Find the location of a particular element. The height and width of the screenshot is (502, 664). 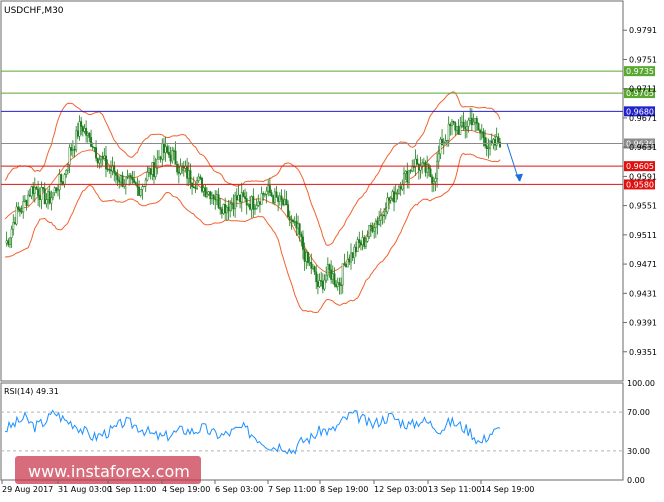

x-tick-label: 13 Sep 11:00 is located at coordinates (454, 489).